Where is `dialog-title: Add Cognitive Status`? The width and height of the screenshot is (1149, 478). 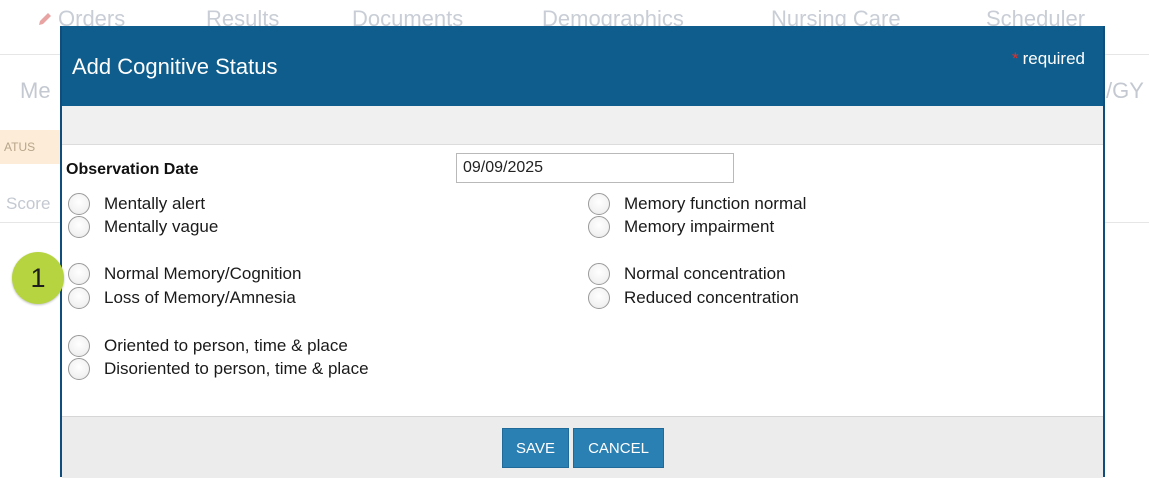
dialog-title: Add Cognitive Status is located at coordinates (175, 66).